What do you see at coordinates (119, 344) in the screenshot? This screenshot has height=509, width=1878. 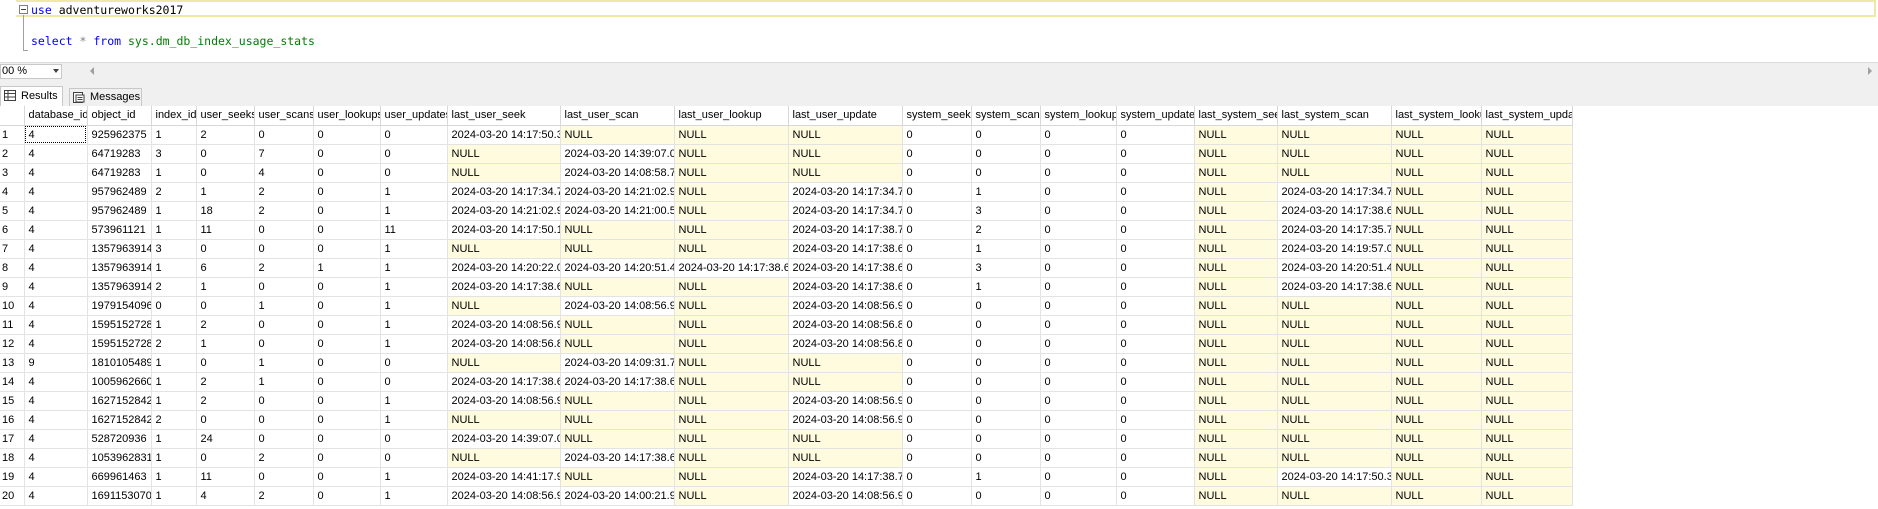 I see `grid-cell: 1595152728` at bounding box center [119, 344].